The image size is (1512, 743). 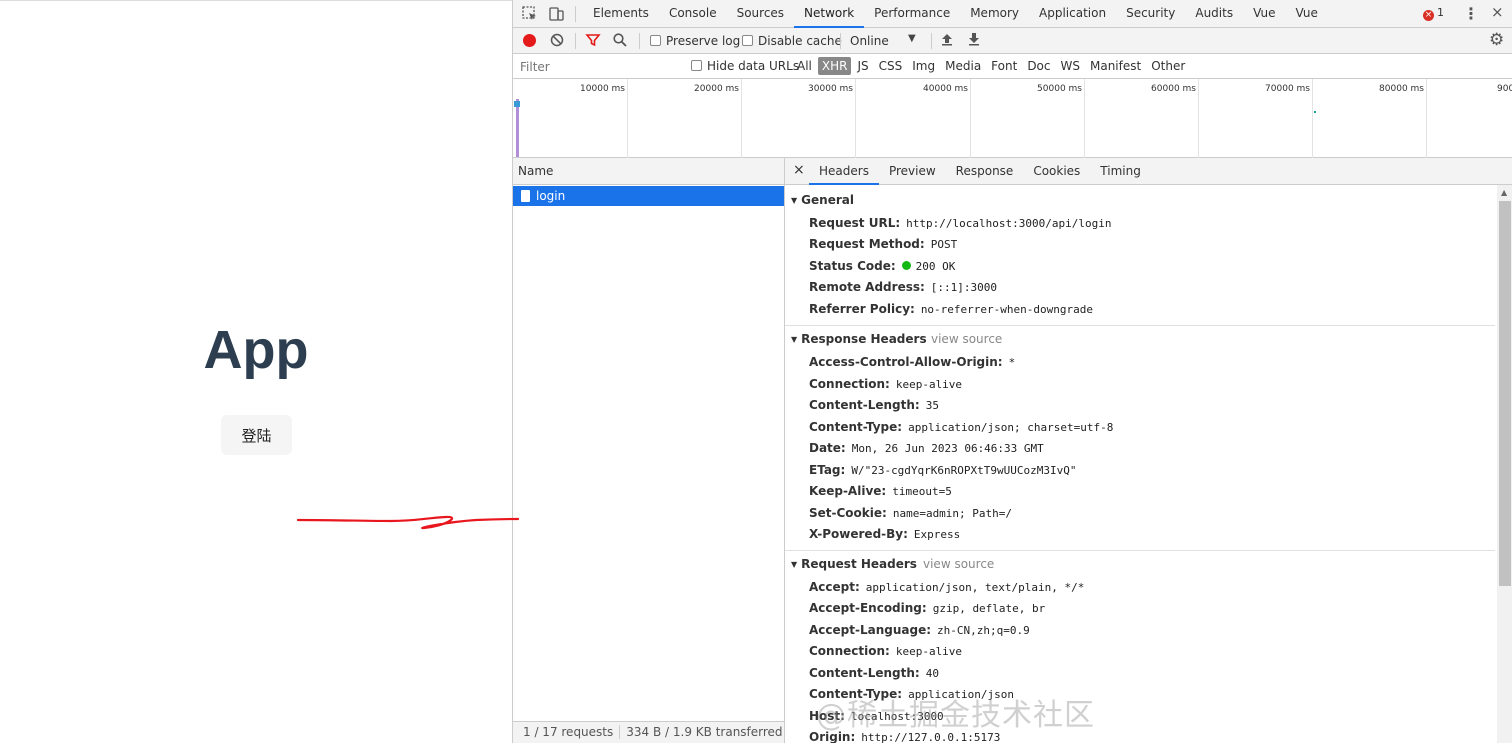 What do you see at coordinates (556, 14) in the screenshot?
I see `device-toolbar-icon` at bounding box center [556, 14].